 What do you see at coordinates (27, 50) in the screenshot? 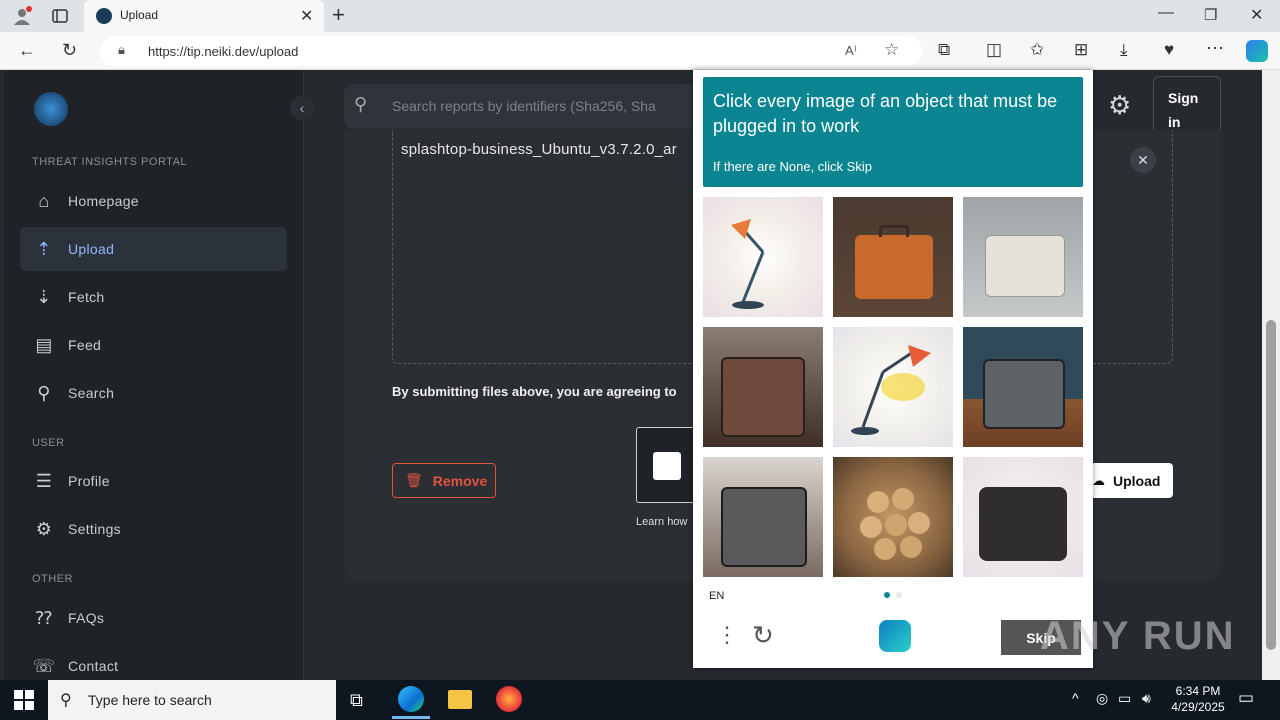
I see `back-icon: ←` at bounding box center [27, 50].